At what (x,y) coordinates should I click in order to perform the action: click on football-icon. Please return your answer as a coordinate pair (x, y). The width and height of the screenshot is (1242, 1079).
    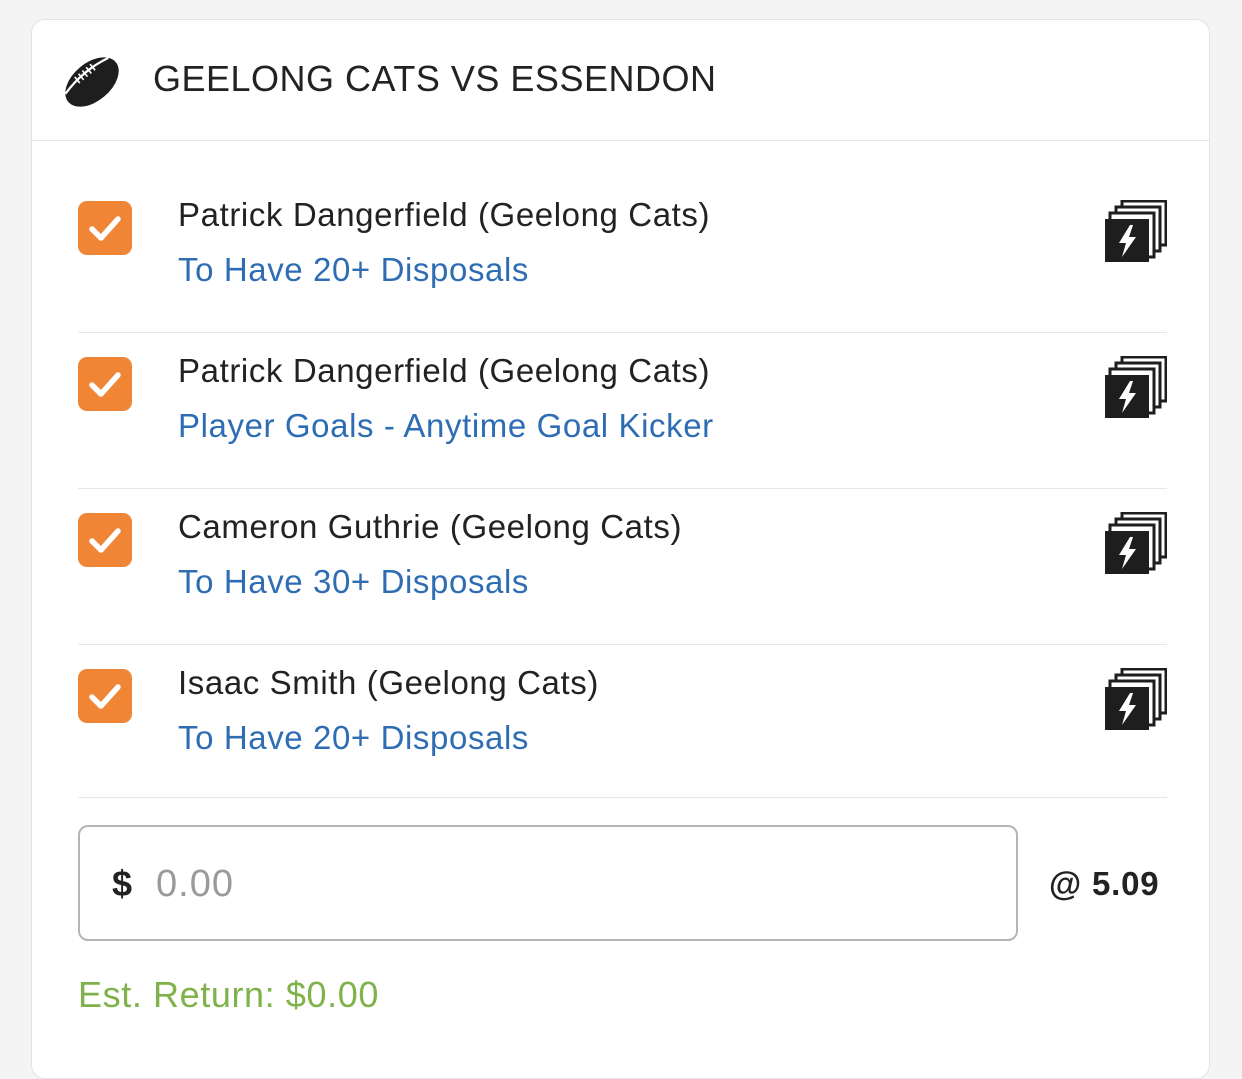
    Looking at the image, I should click on (91, 81).